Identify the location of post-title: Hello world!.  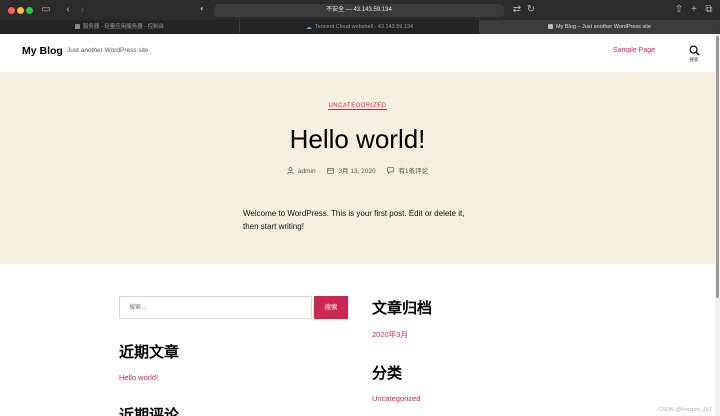
(357, 139).